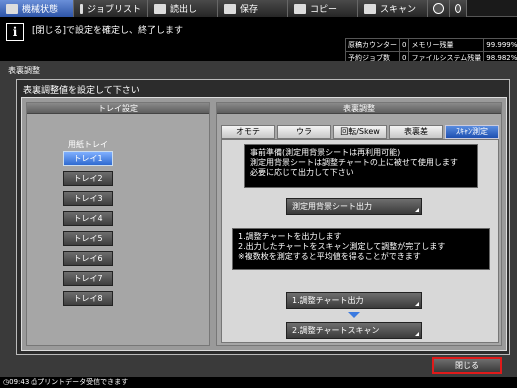 The width and height of the screenshot is (517, 388). I want to click on note-line: 1.調整チャートを出力します, so click(290, 236).